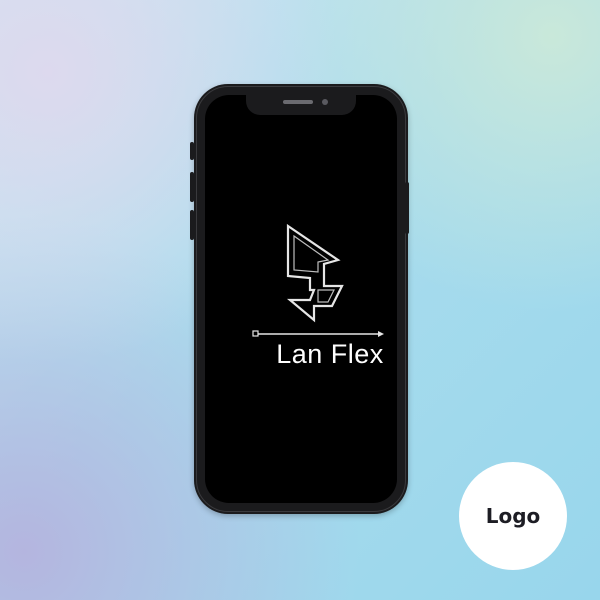 Image resolution: width=600 pixels, height=600 pixels. Describe the element at coordinates (330, 354) in the screenshot. I see `brand-name: Lan Flex` at that location.